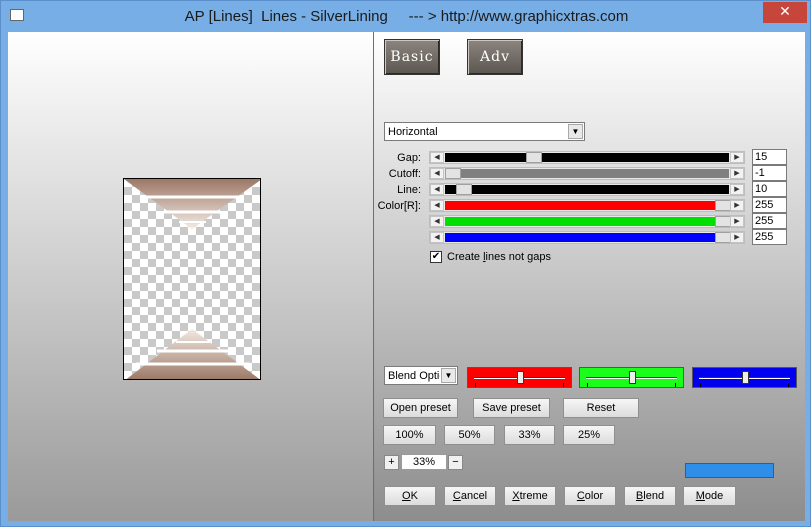  I want to click on color-indicator, so click(729, 470).